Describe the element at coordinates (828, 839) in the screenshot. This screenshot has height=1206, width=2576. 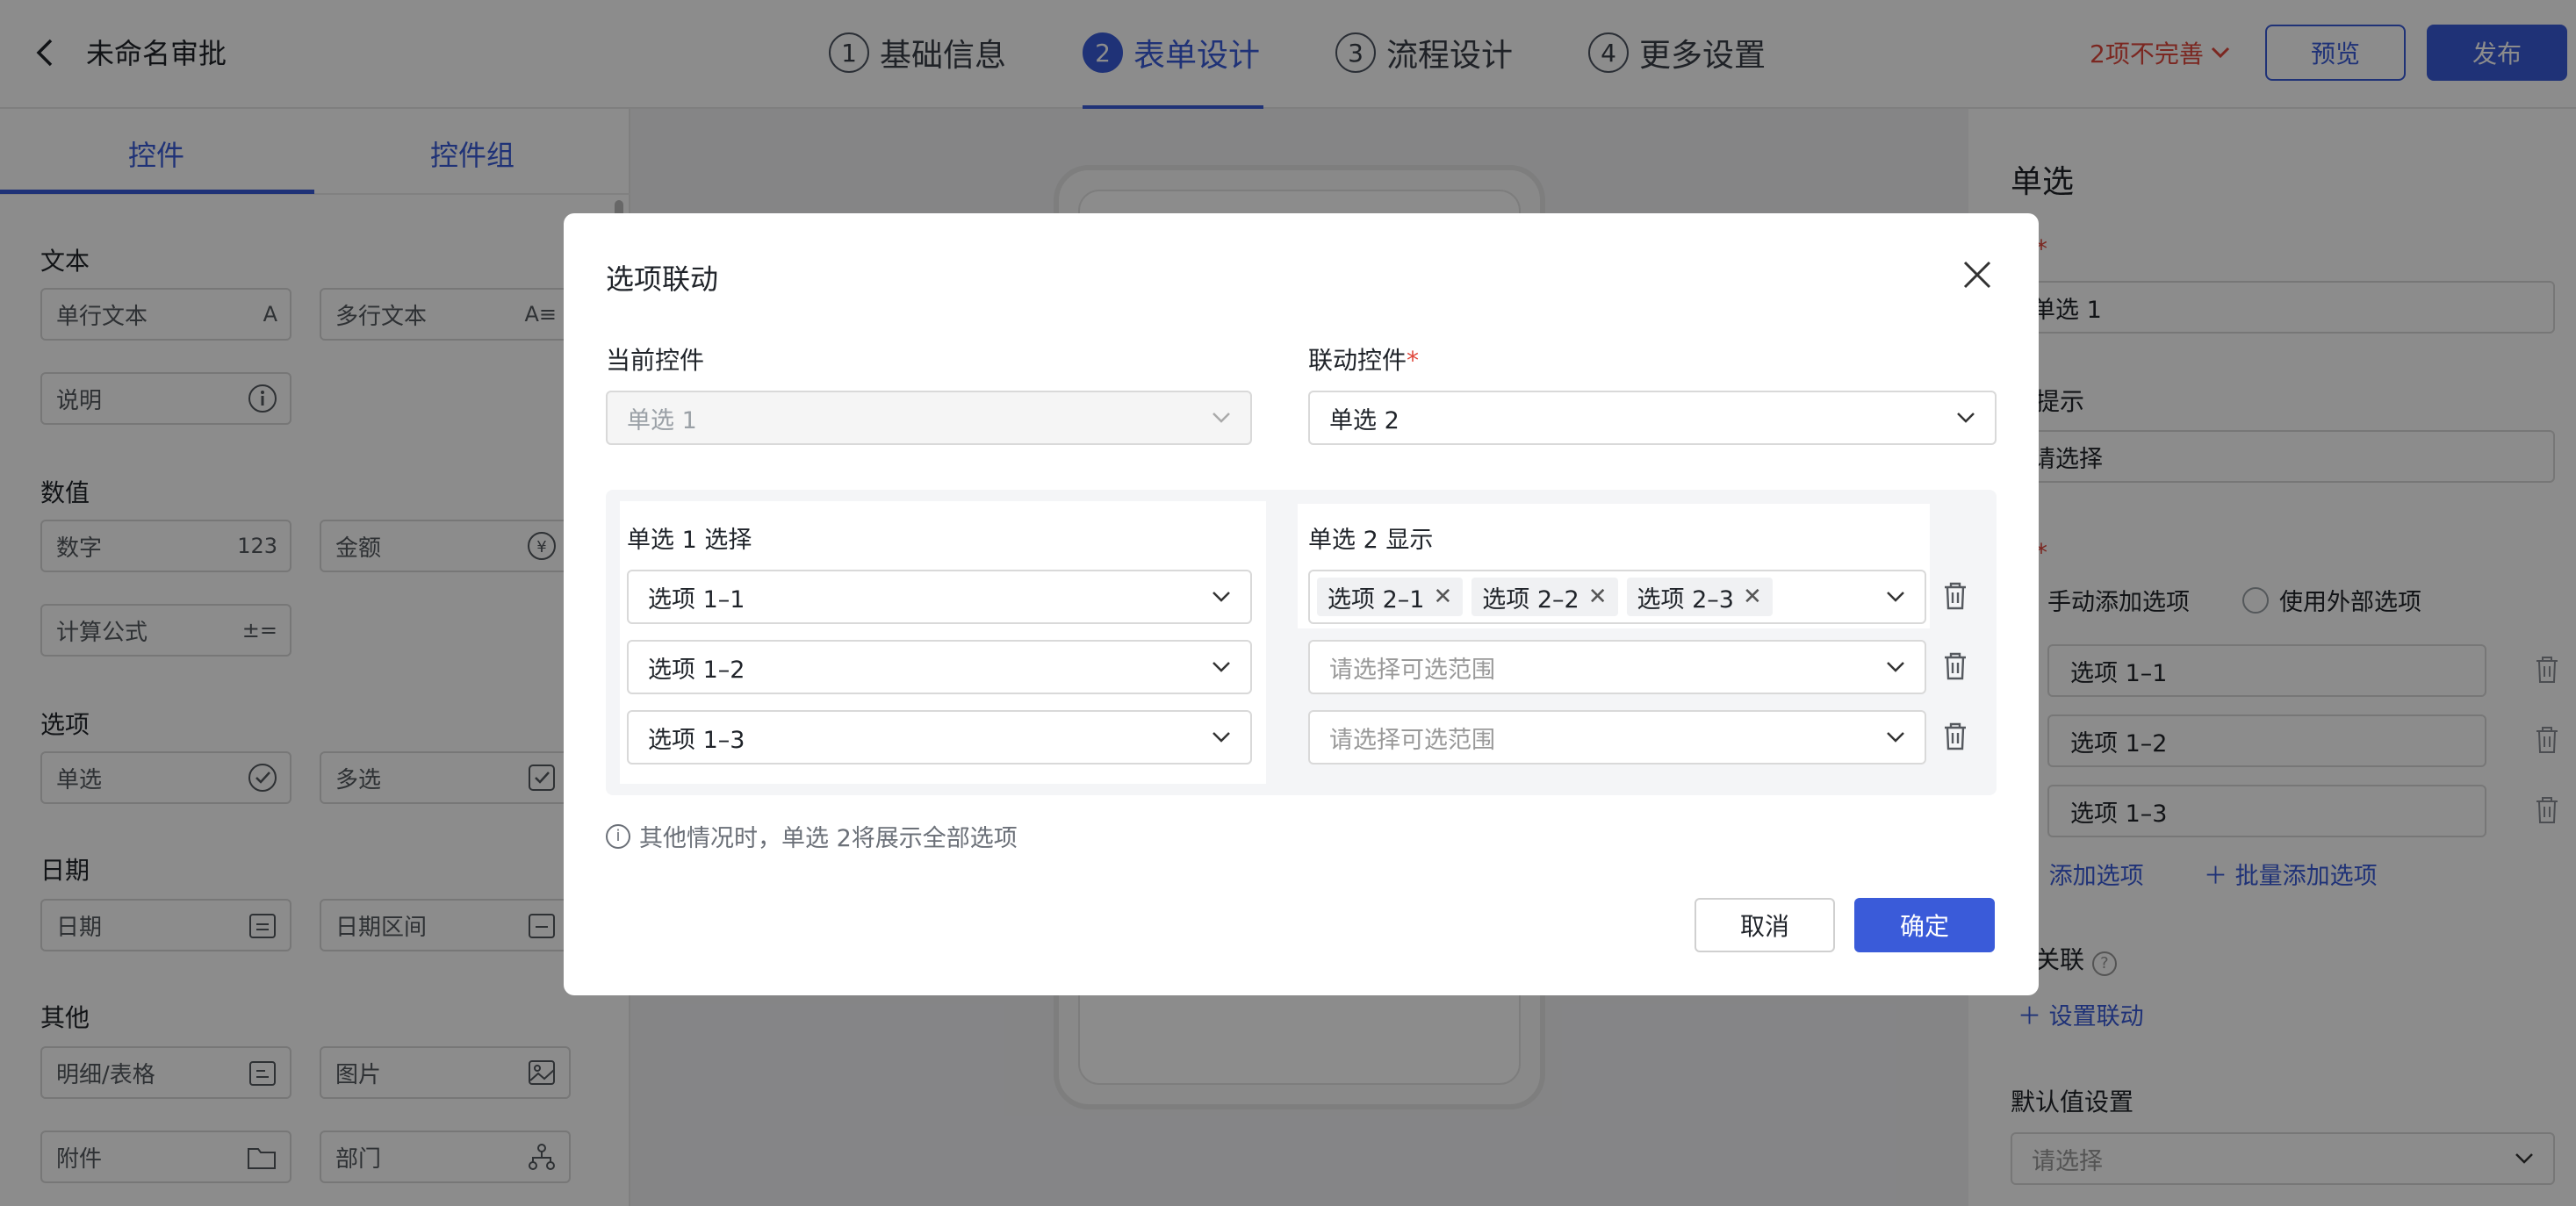
I see `hint-text: 其他情况时，单选 2将展示全部选项` at that location.